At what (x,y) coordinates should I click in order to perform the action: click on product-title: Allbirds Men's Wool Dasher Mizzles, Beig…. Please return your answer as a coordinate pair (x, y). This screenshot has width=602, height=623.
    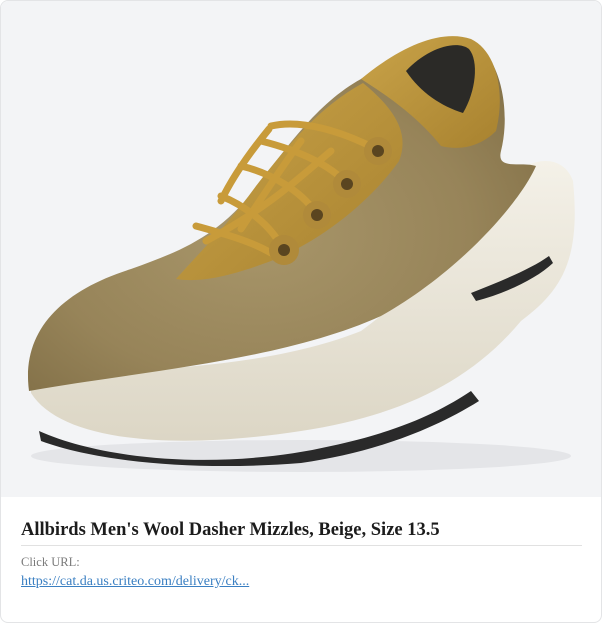
    Looking at the image, I should click on (301, 532).